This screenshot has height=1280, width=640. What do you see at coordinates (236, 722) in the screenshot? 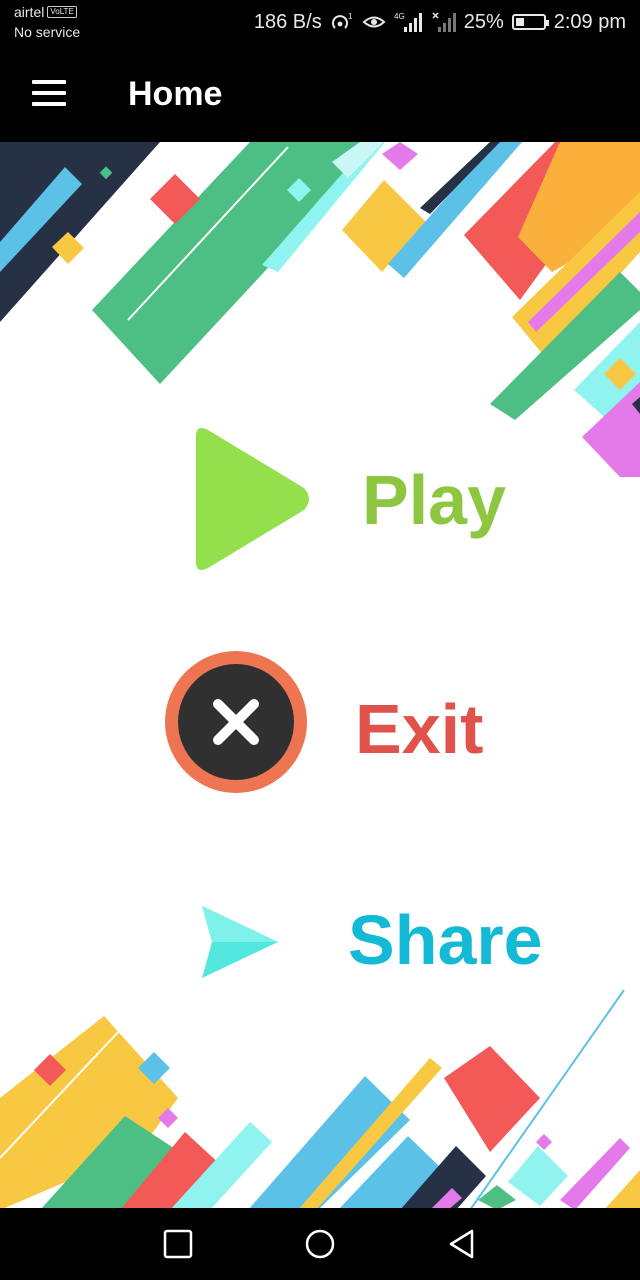
I see `close-circle-icon` at bounding box center [236, 722].